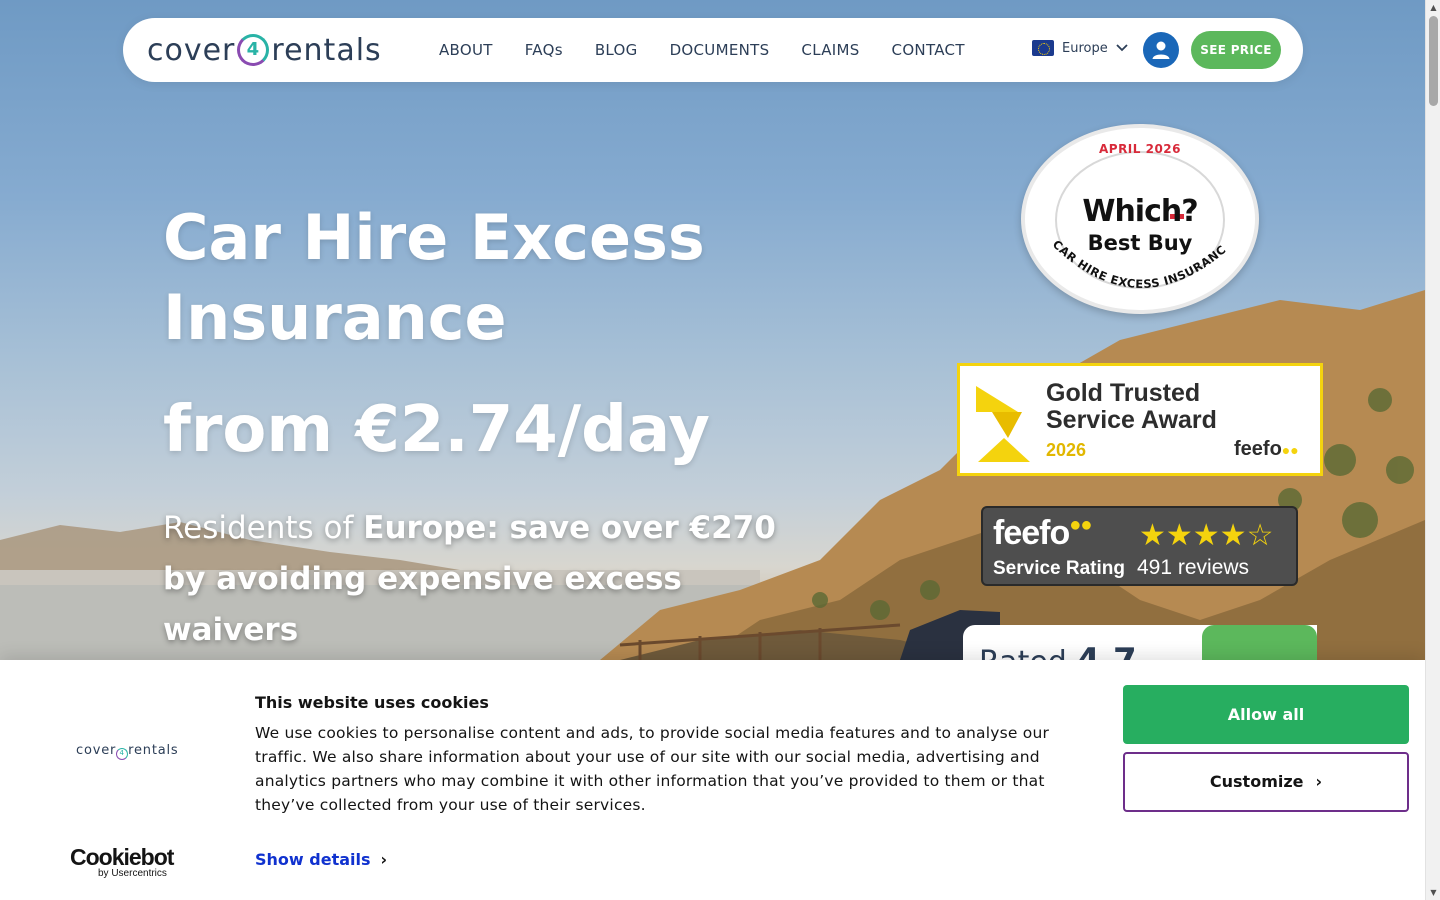  Describe the element at coordinates (313, 859) in the screenshot. I see `show-details-label: Show details` at that location.